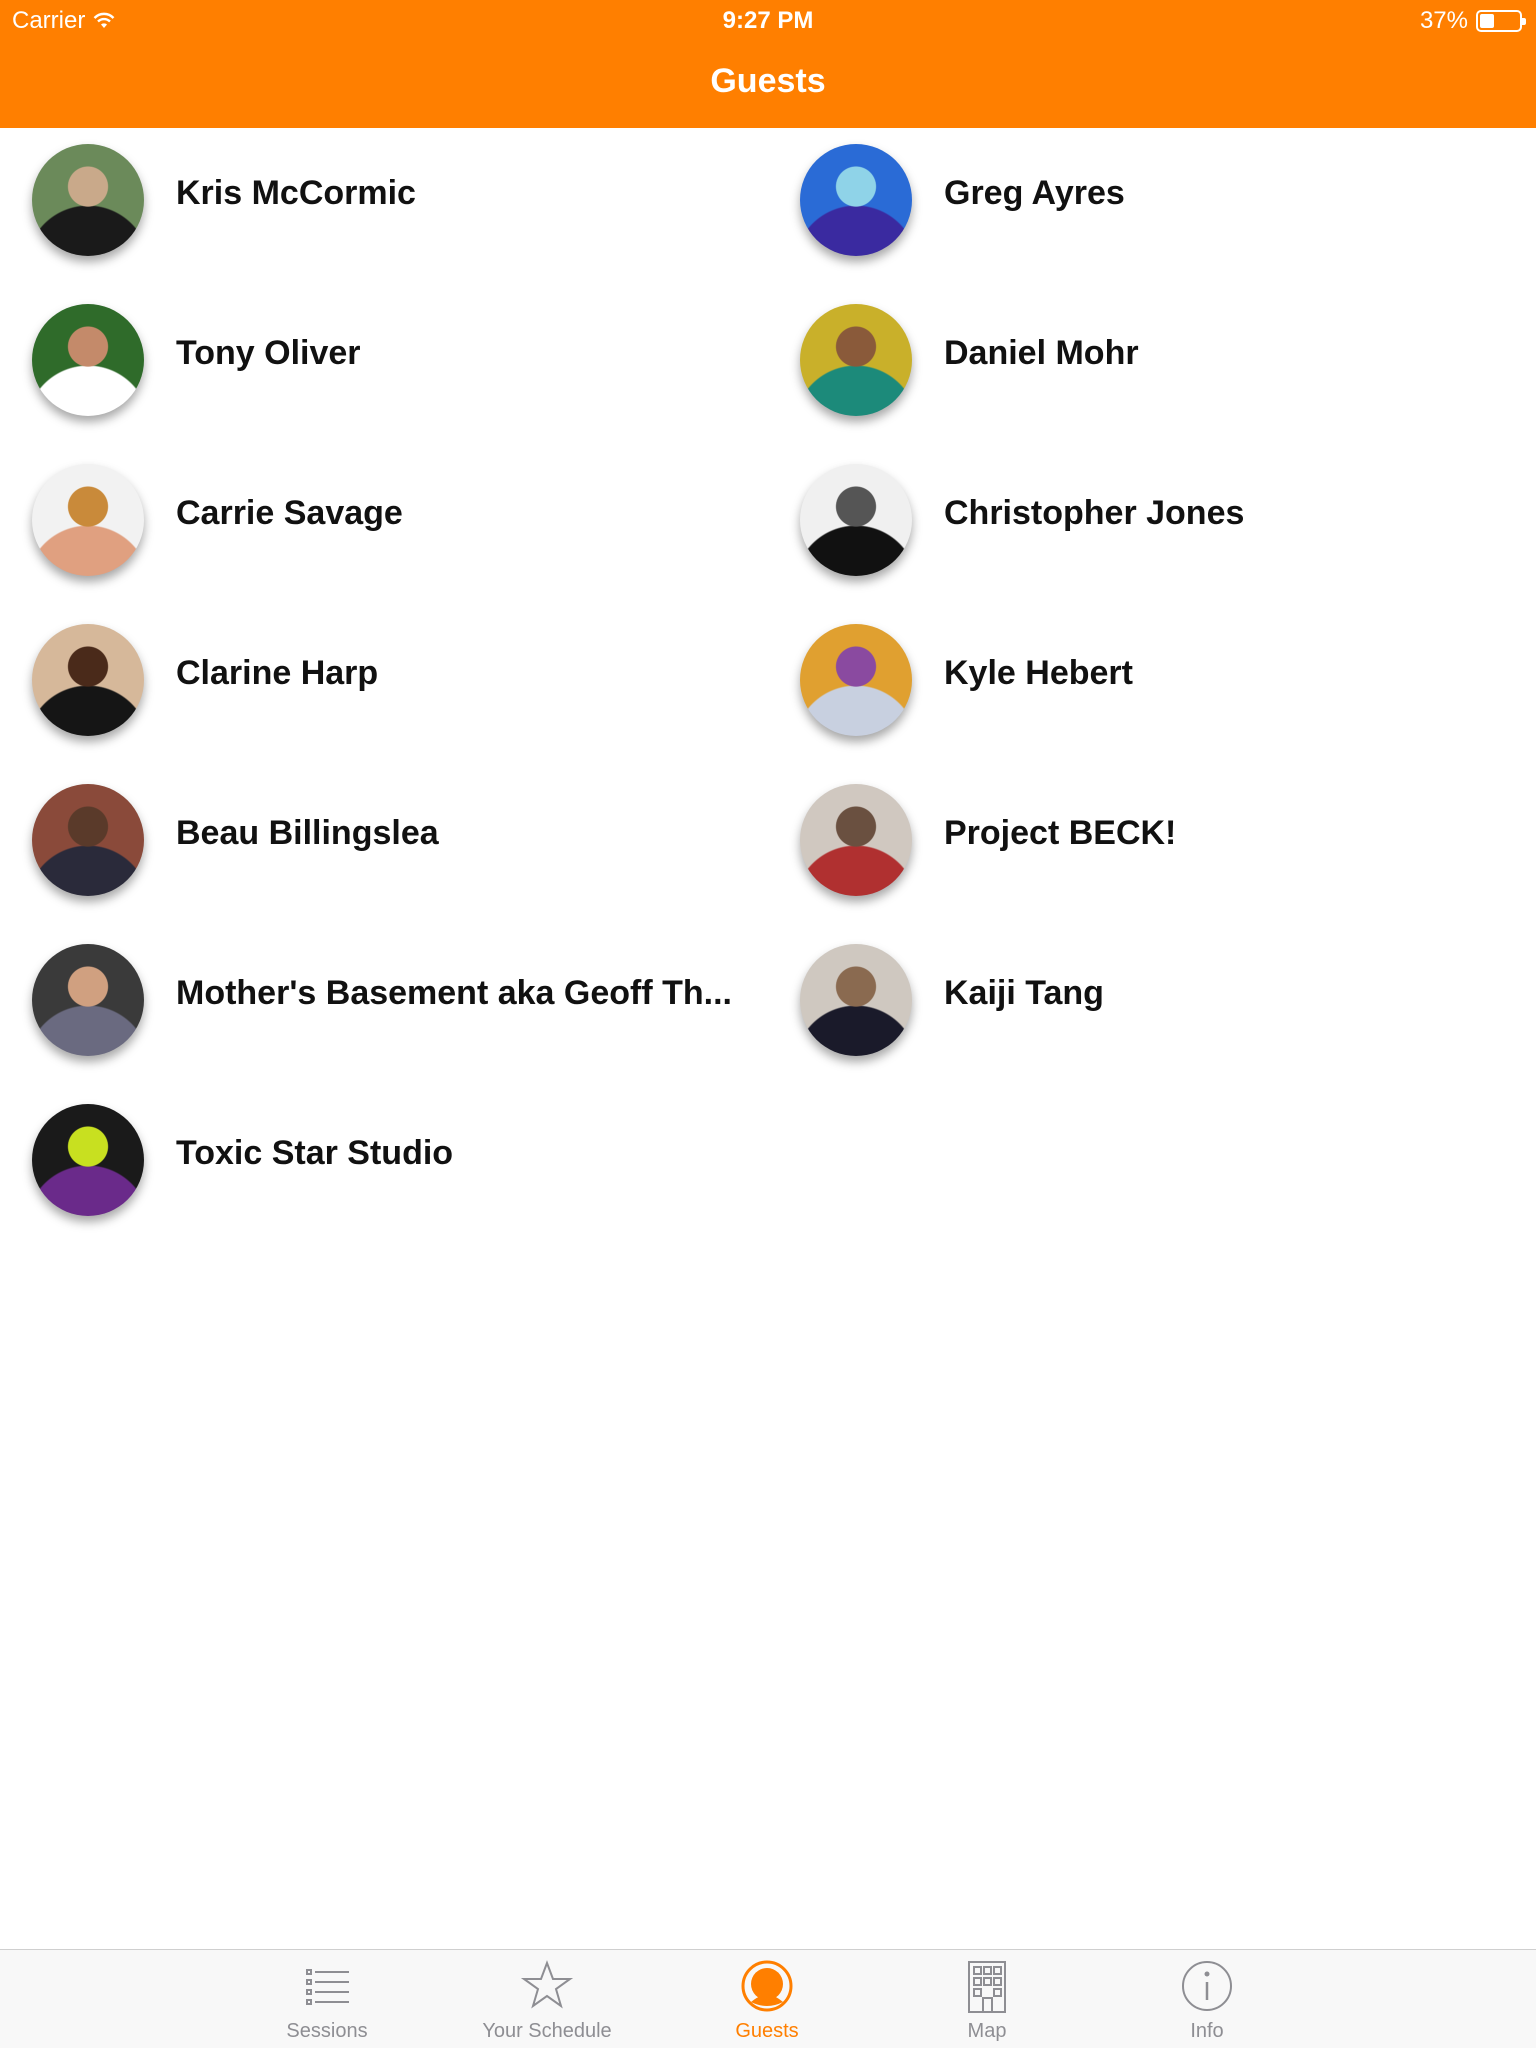 Image resolution: width=1536 pixels, height=2048 pixels. I want to click on guest-name: Kaiji Tang, so click(1024, 993).